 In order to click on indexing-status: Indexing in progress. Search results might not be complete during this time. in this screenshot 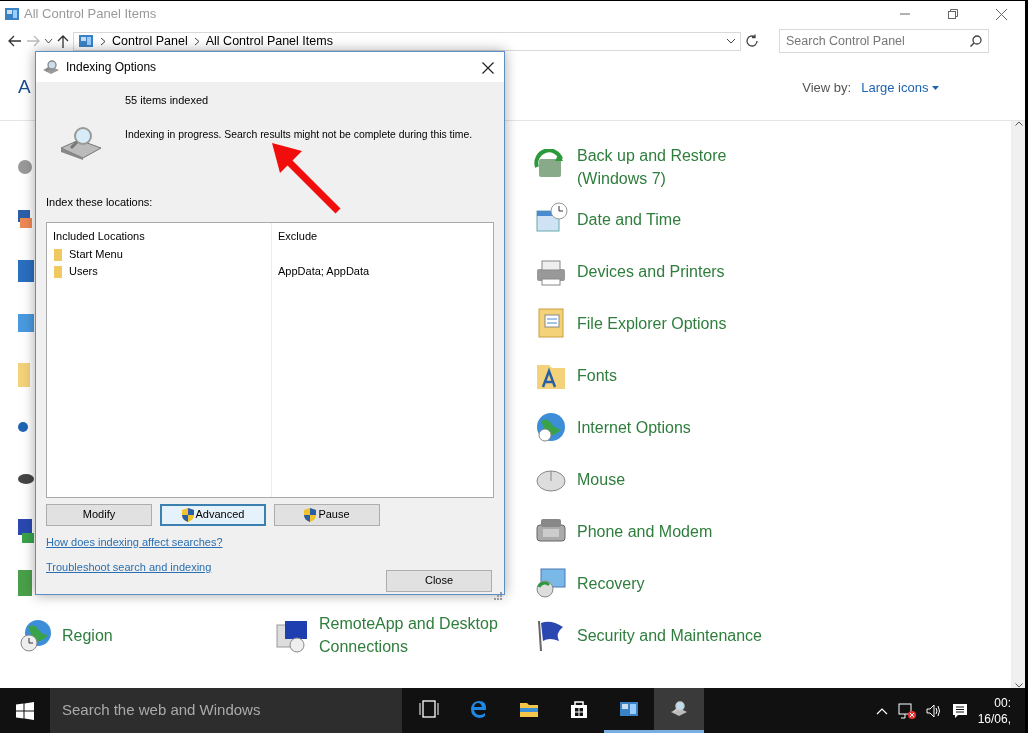, I will do `click(299, 134)`.